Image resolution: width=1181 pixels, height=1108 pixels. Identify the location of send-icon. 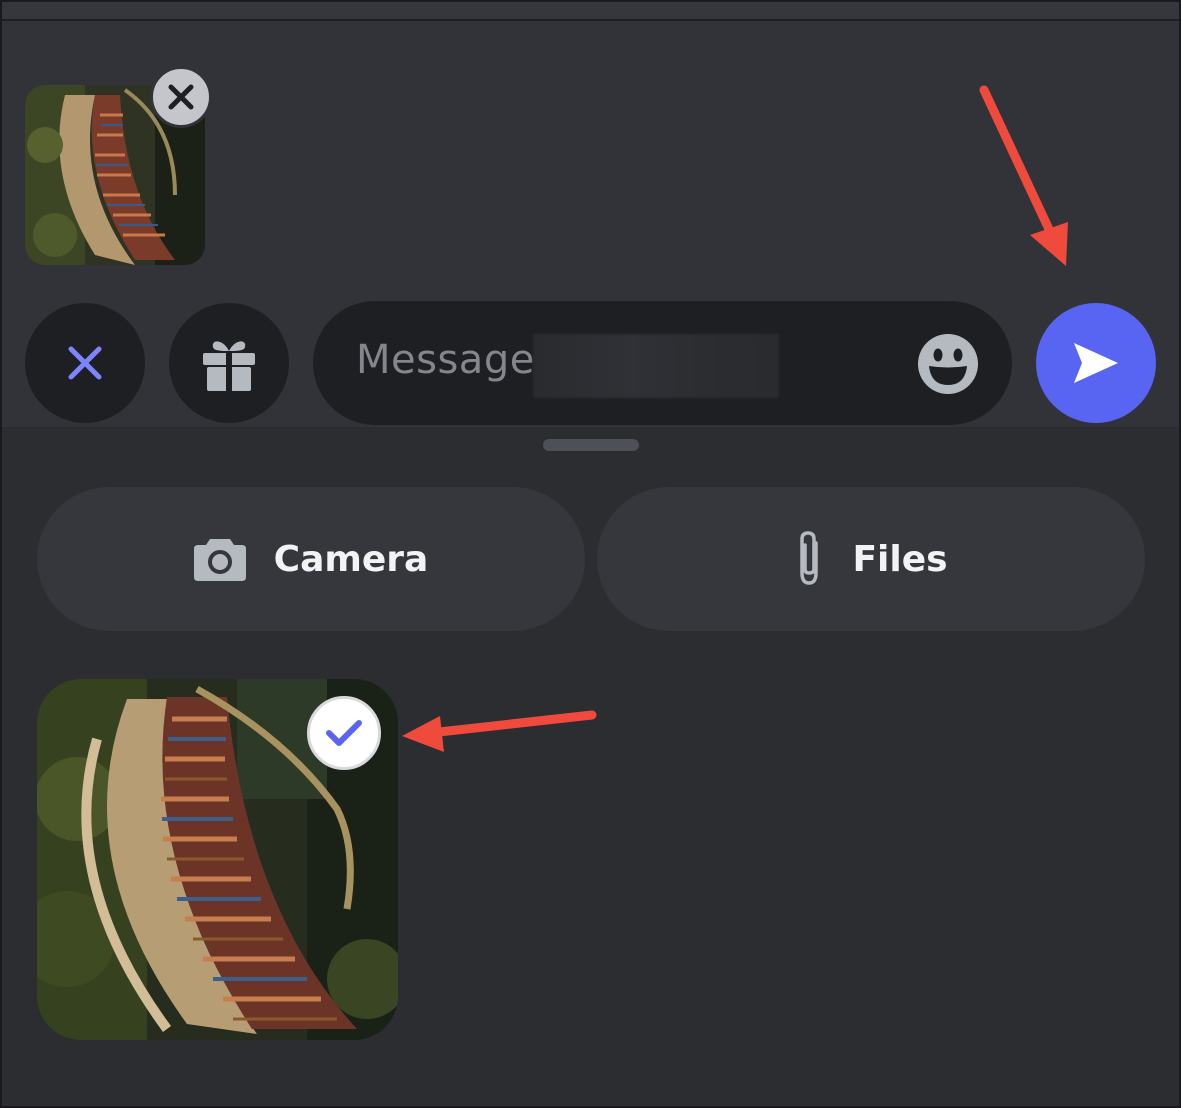
(1096, 363).